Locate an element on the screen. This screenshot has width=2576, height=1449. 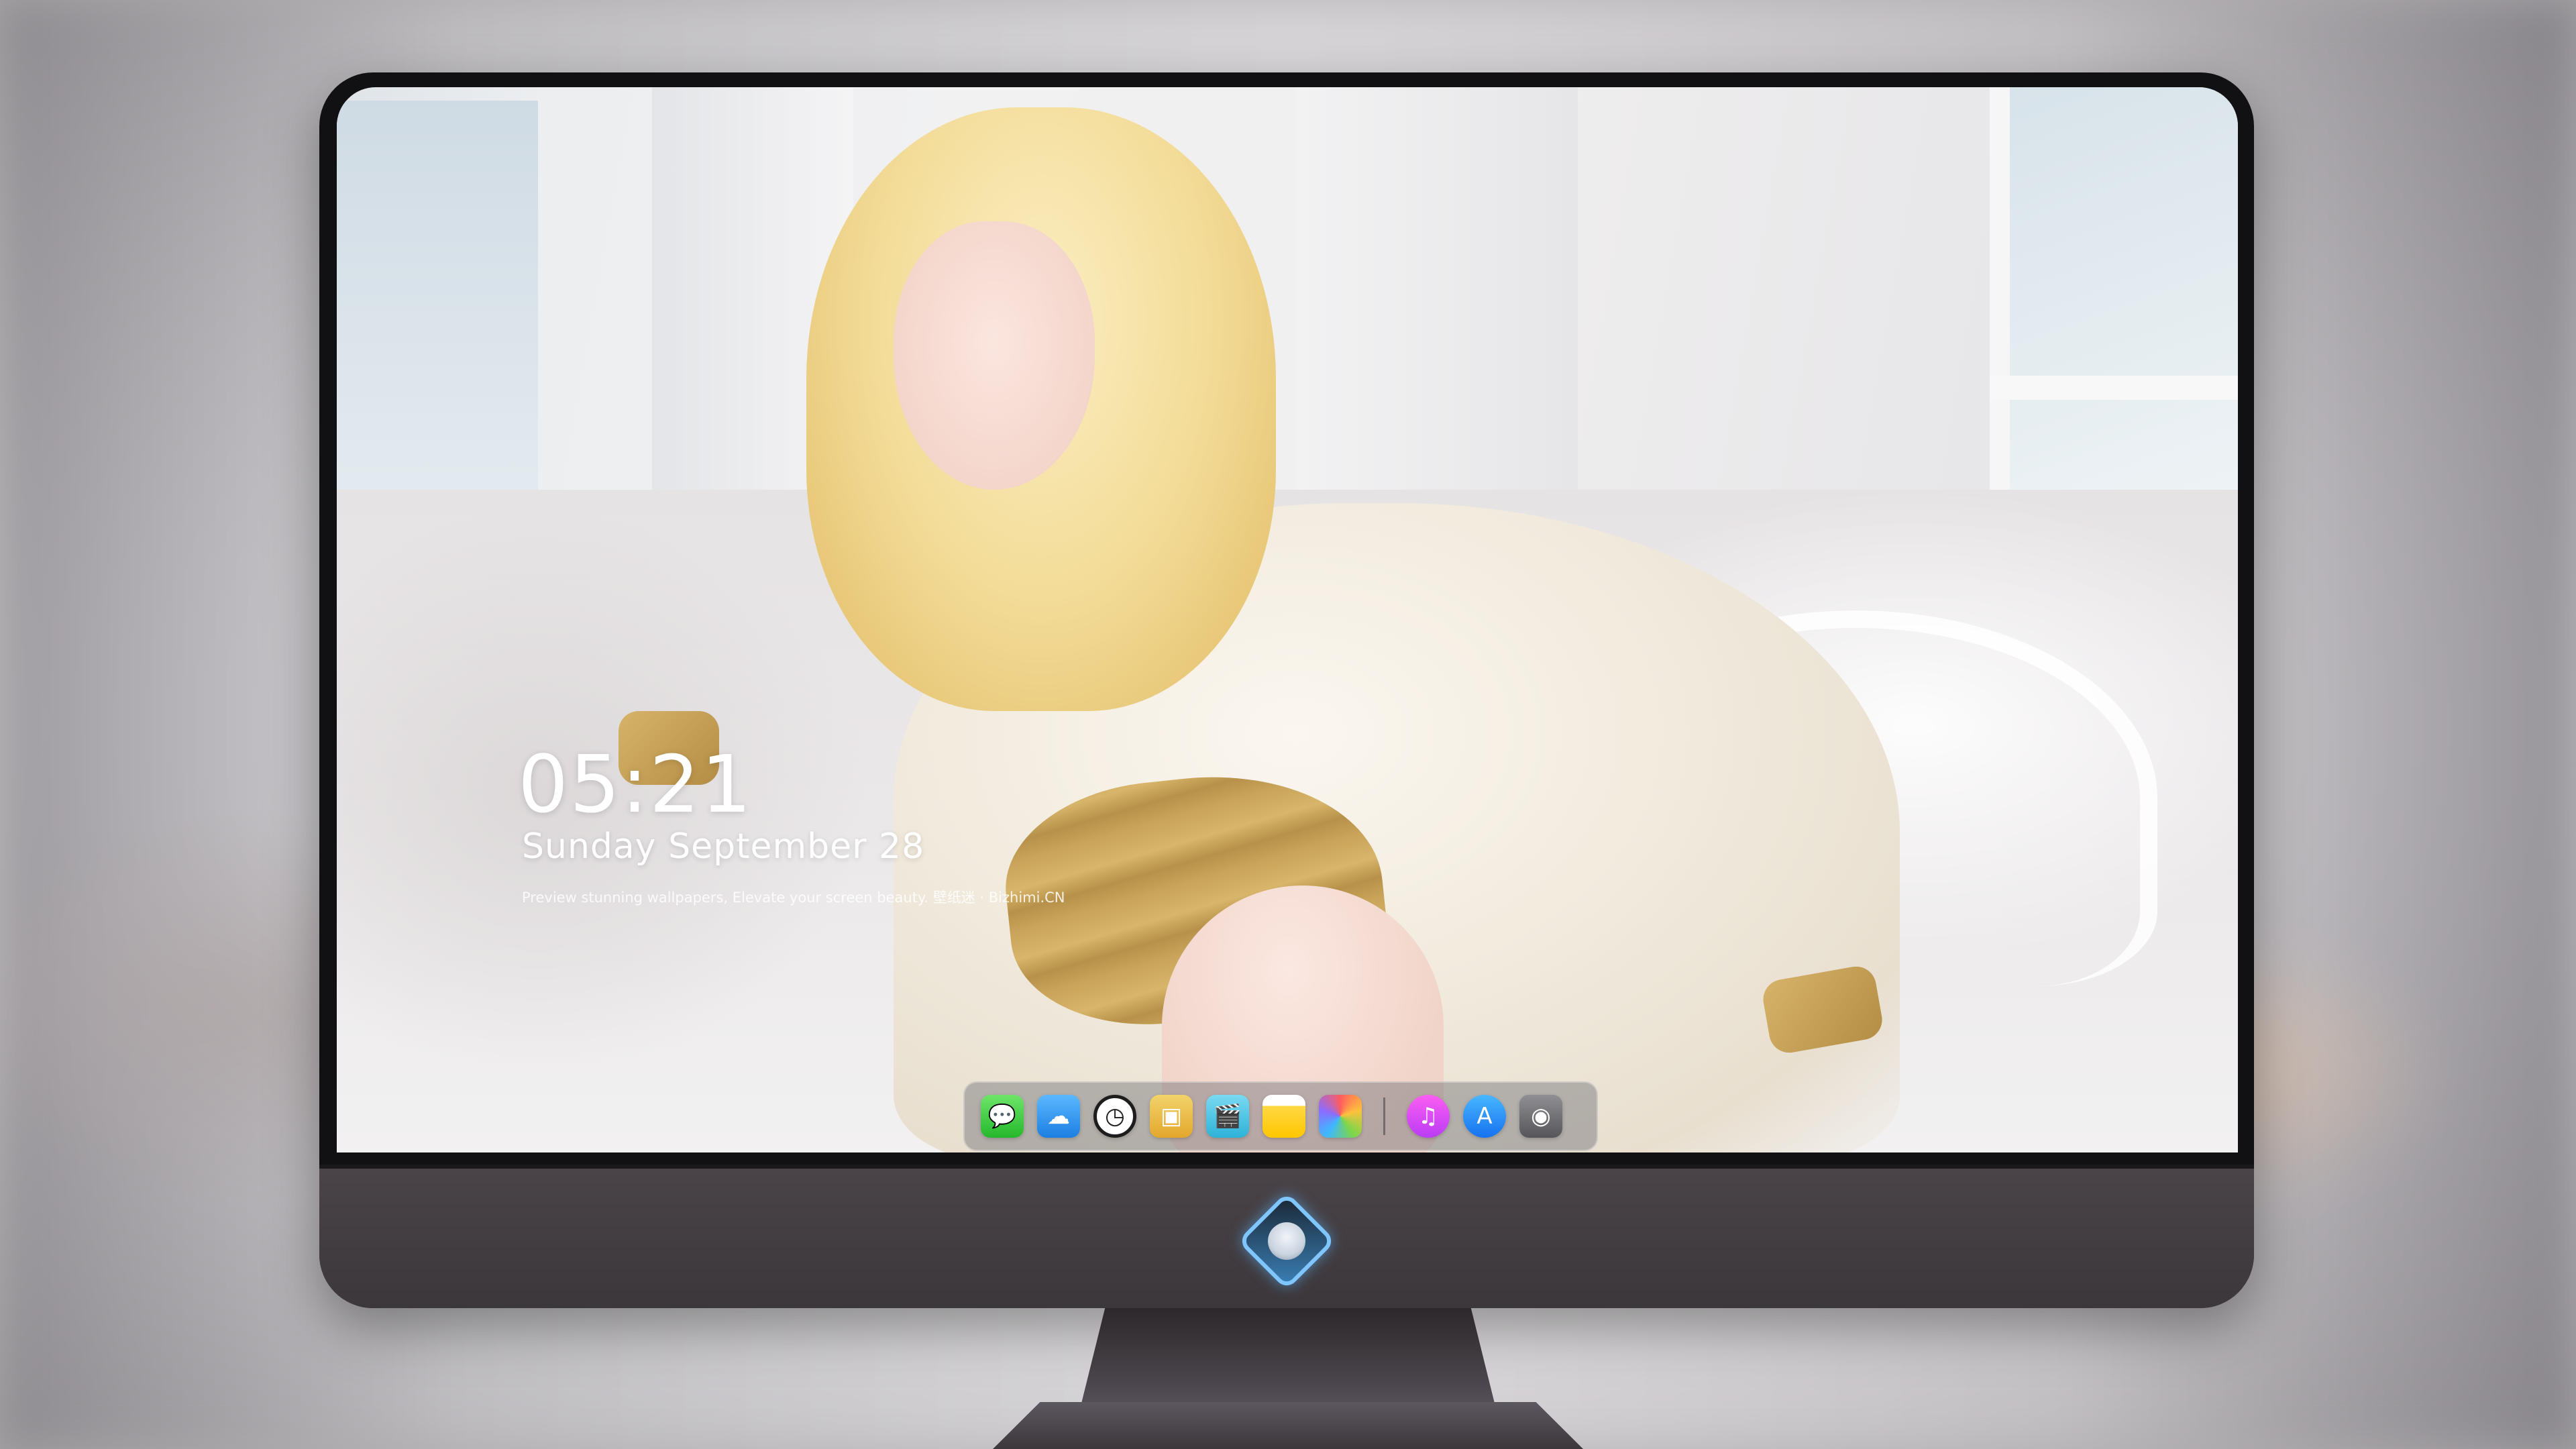
lock-date: Sunday September 28 is located at coordinates (723, 846).